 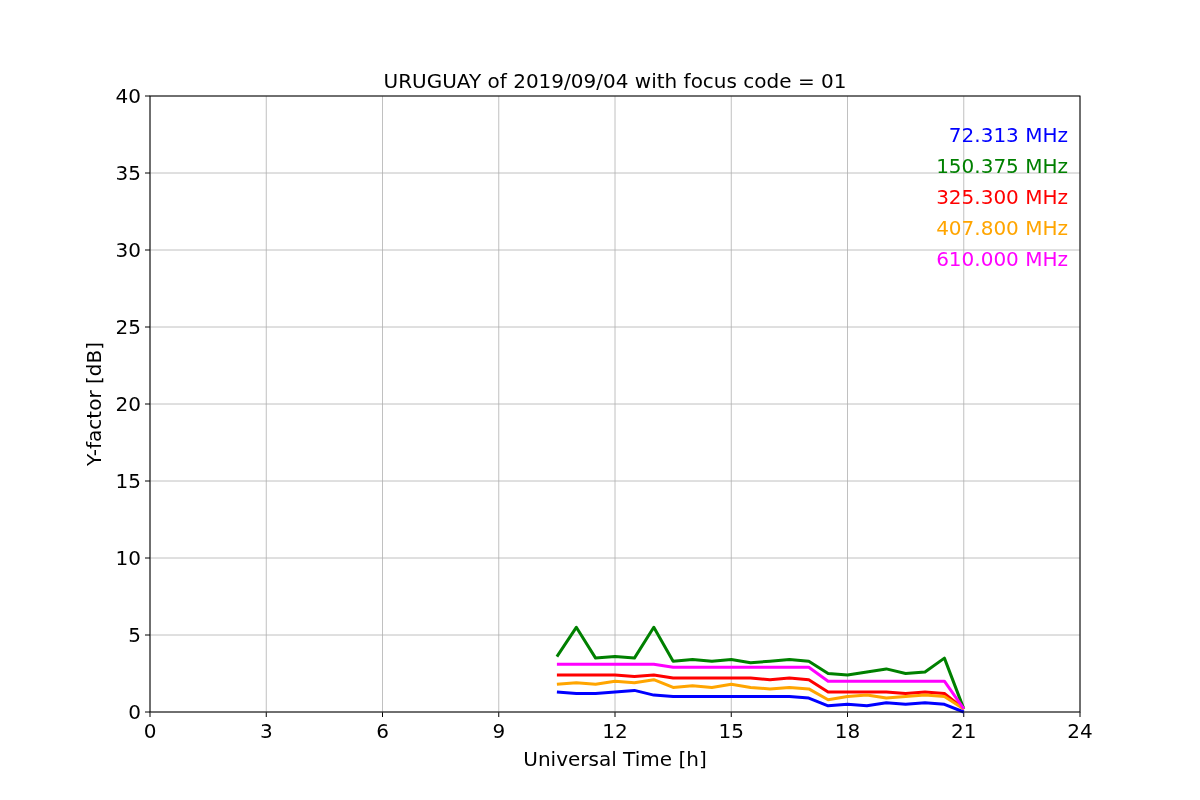 I want to click on y-tick-label: 15, so click(x=128, y=481).